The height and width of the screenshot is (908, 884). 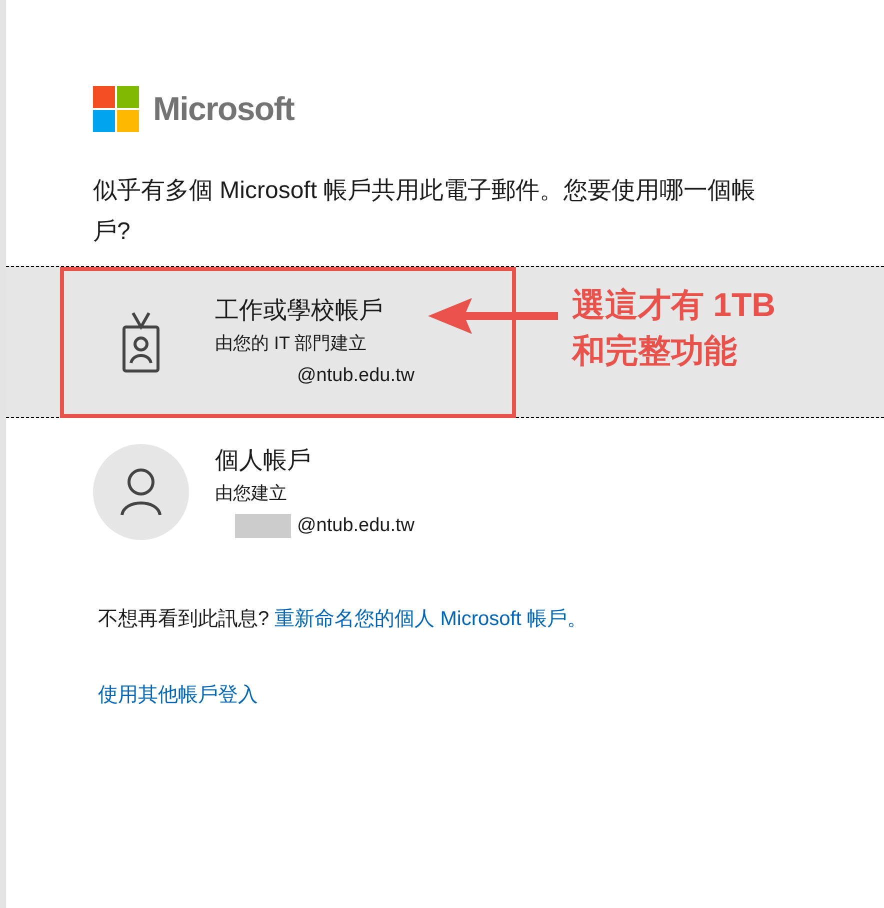 I want to click on id-badge-icon, so click(x=141, y=341).